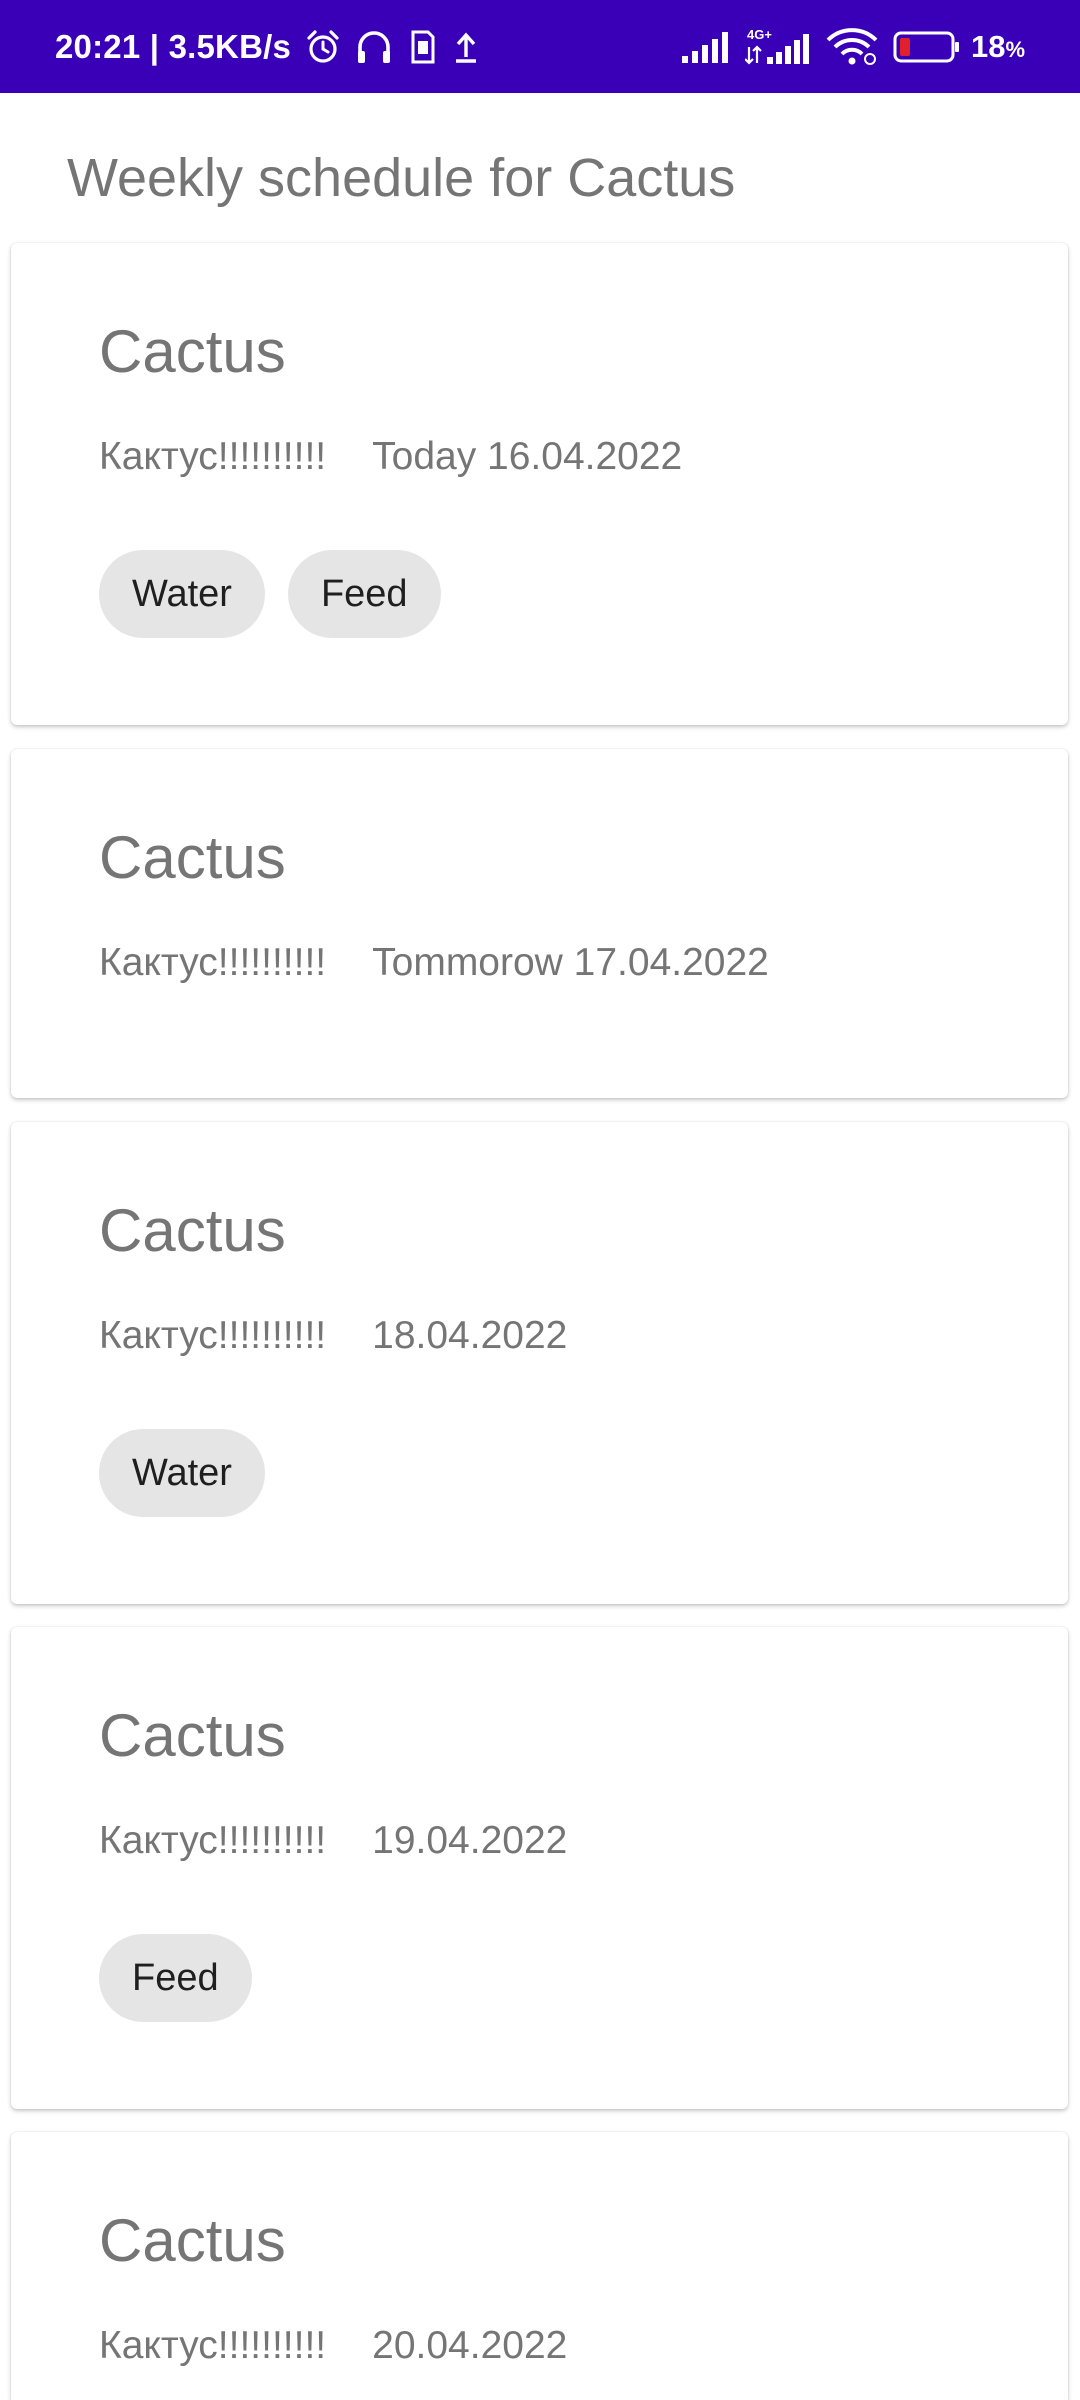  Describe the element at coordinates (927, 47) in the screenshot. I see `battery-icon` at that location.